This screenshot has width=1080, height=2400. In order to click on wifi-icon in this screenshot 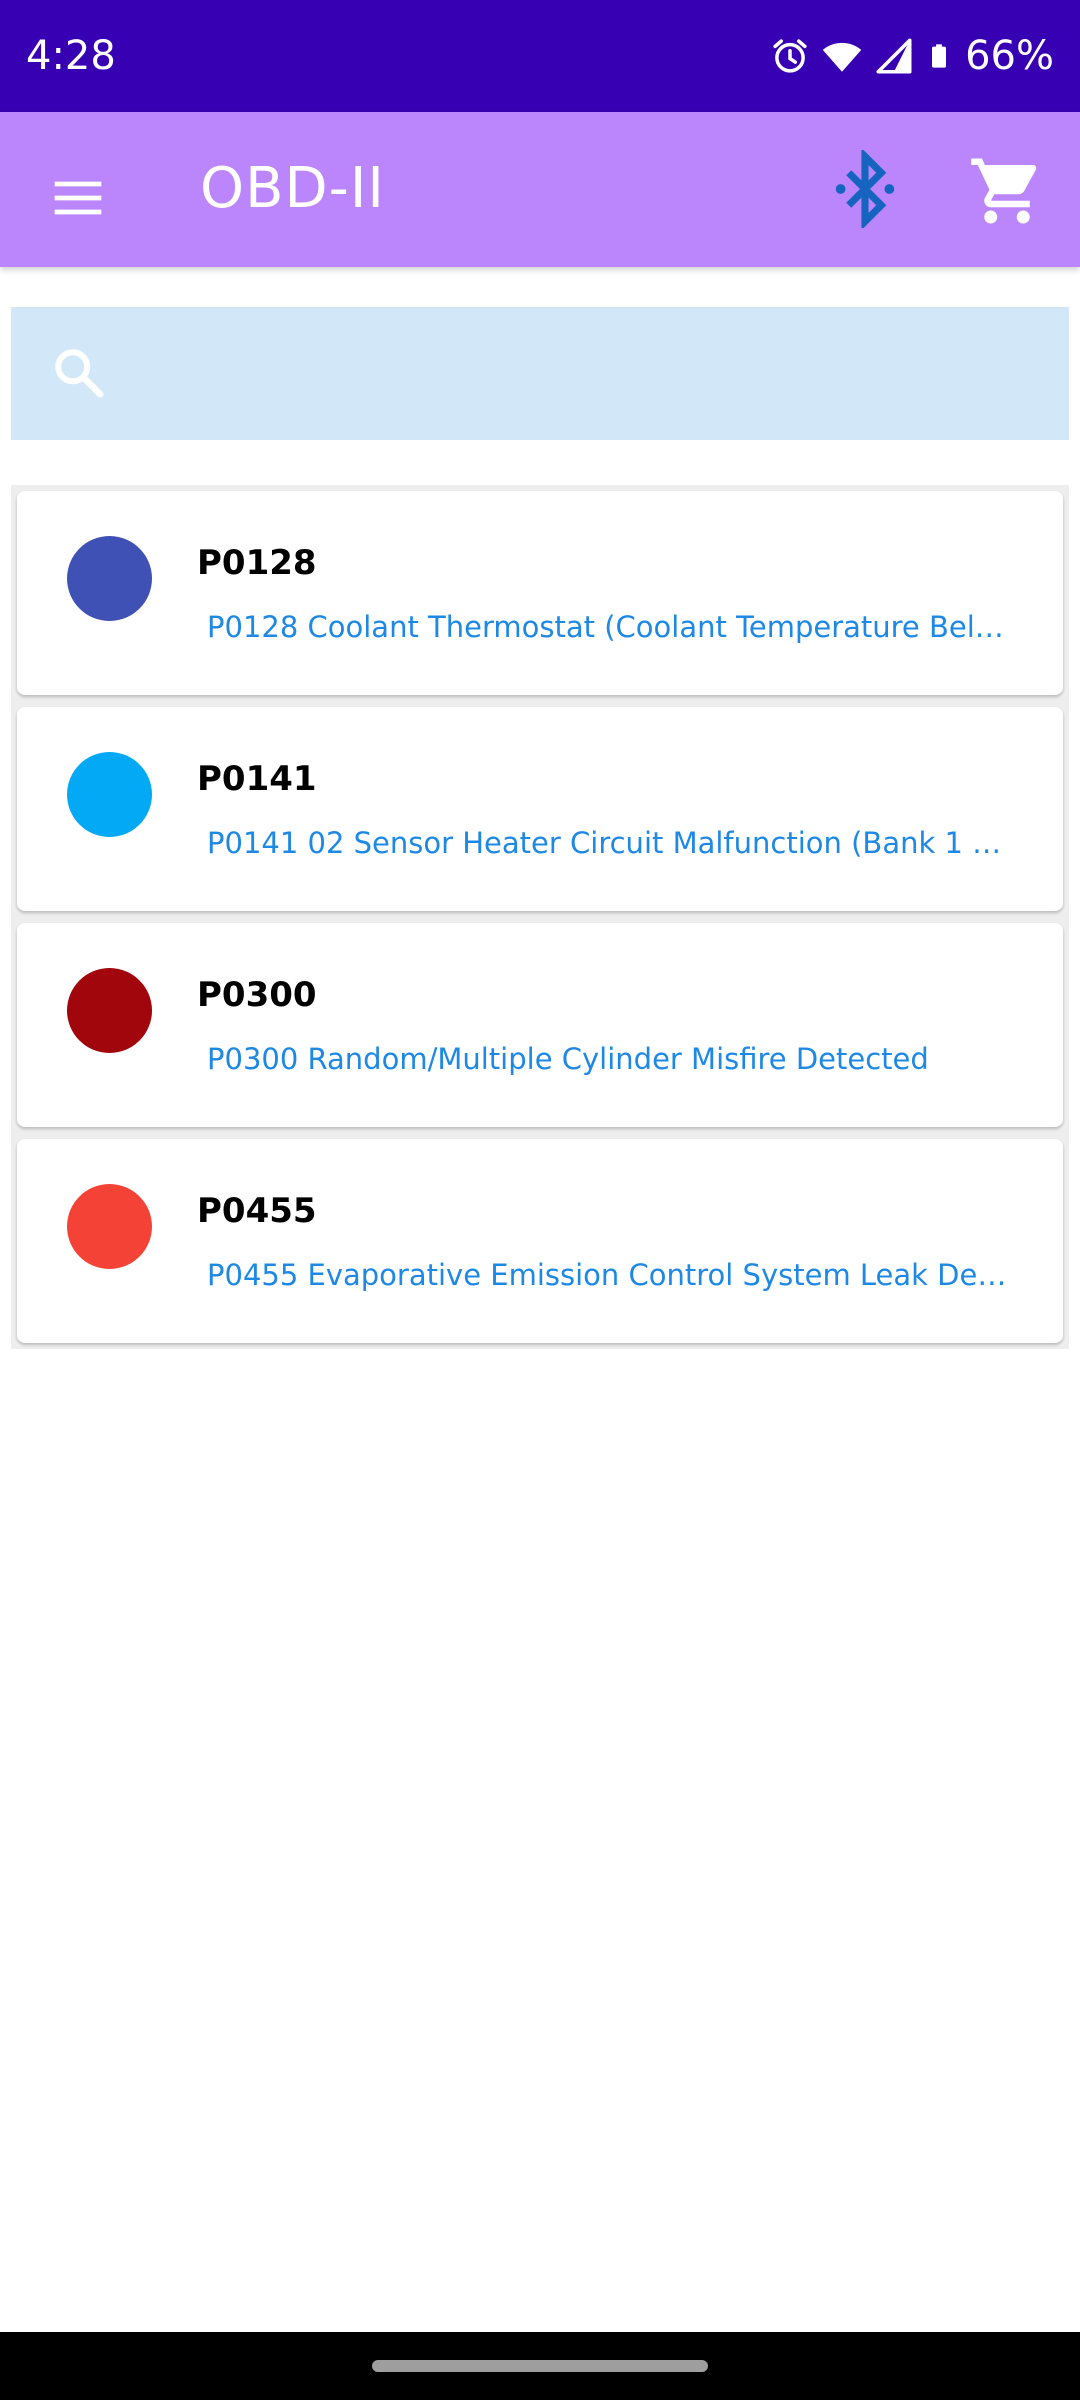, I will do `click(842, 57)`.